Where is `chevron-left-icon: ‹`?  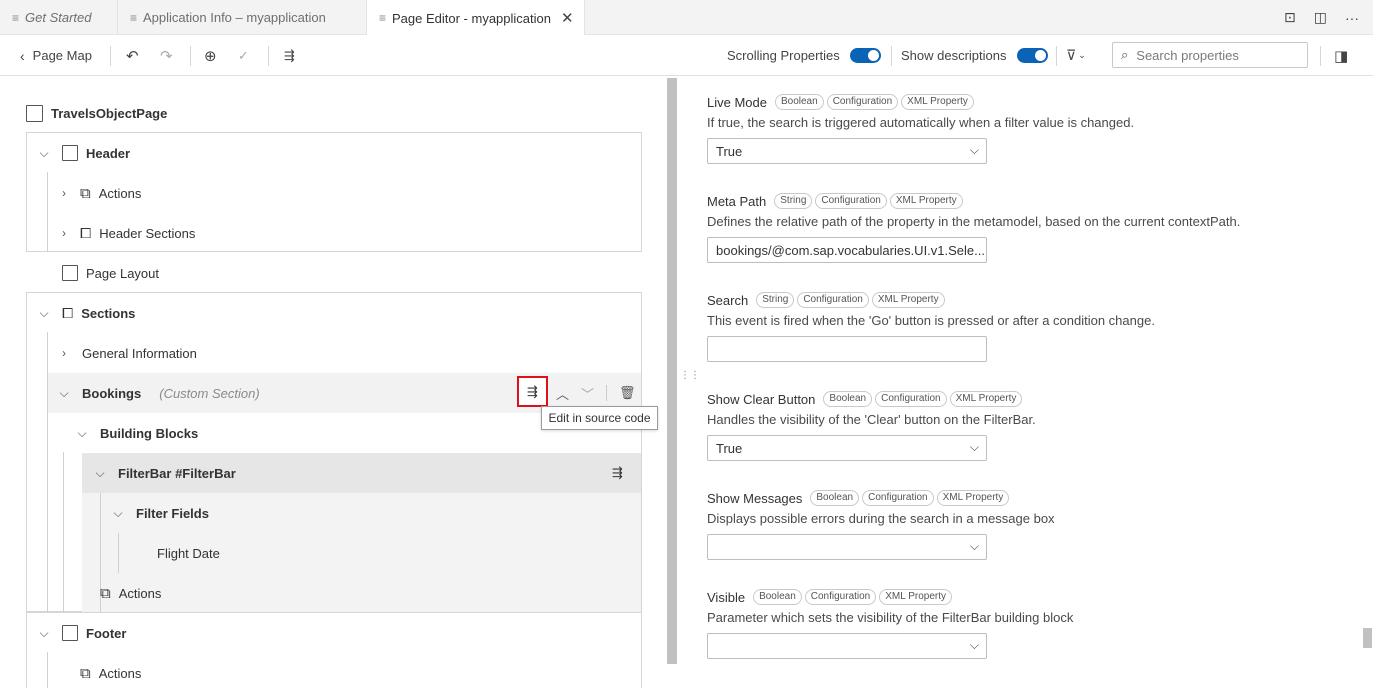 chevron-left-icon: ‹ is located at coordinates (22, 55).